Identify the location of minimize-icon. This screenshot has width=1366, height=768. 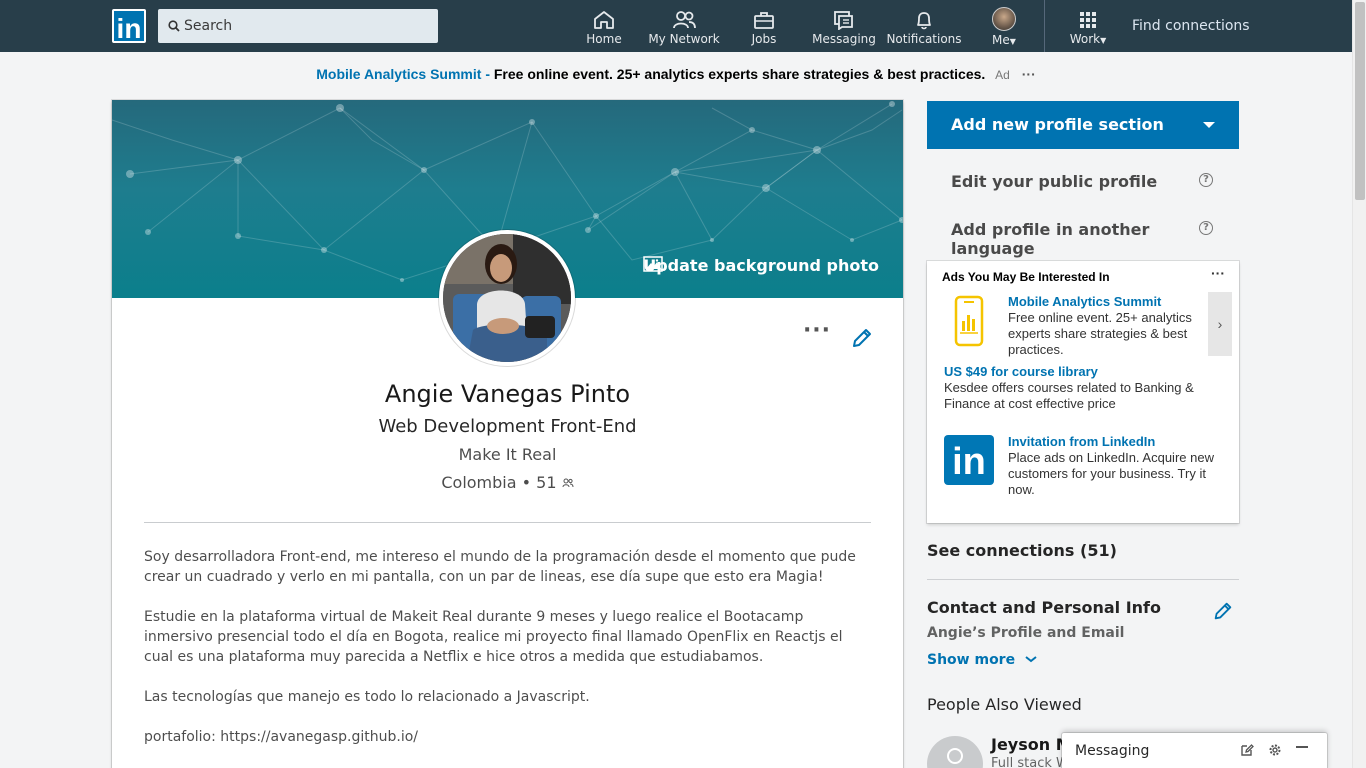
(1302, 747).